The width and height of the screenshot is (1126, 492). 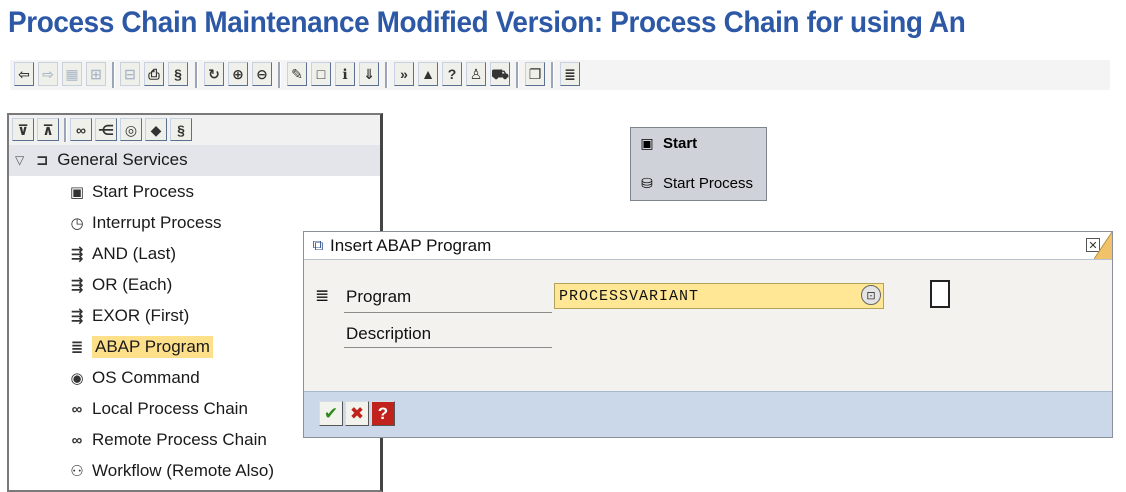 I want to click on scroll-button: §, so click(x=178, y=74).